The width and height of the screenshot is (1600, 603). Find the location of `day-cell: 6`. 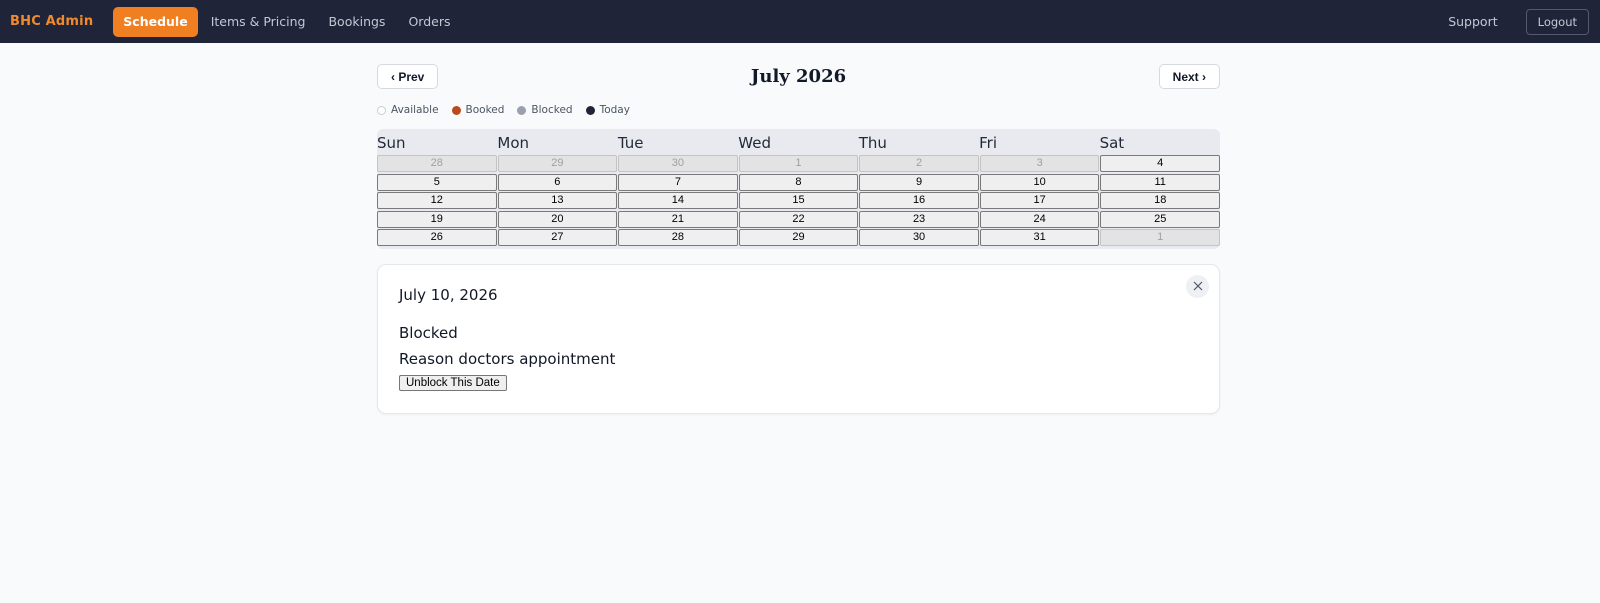

day-cell: 6 is located at coordinates (557, 182).